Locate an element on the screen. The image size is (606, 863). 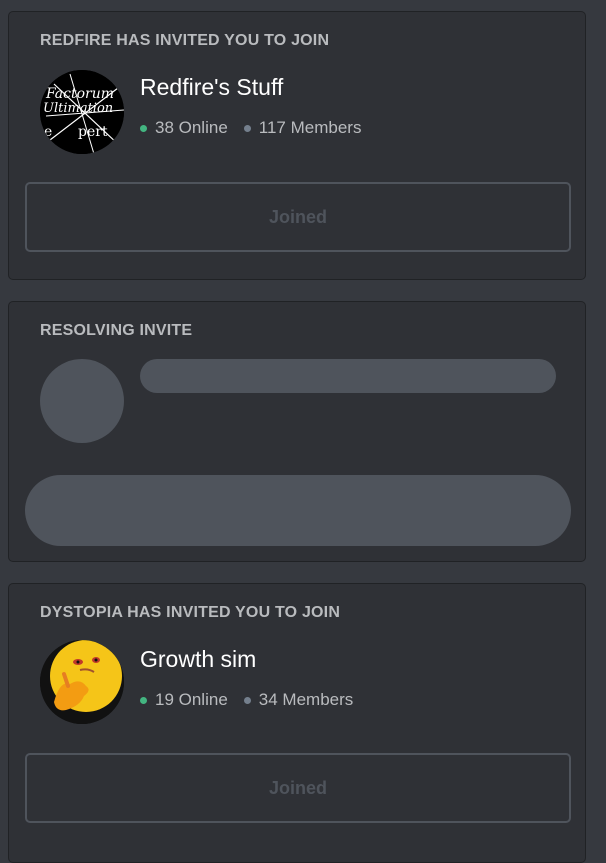
server-stats: 38 Online 117 Members is located at coordinates (250, 128).